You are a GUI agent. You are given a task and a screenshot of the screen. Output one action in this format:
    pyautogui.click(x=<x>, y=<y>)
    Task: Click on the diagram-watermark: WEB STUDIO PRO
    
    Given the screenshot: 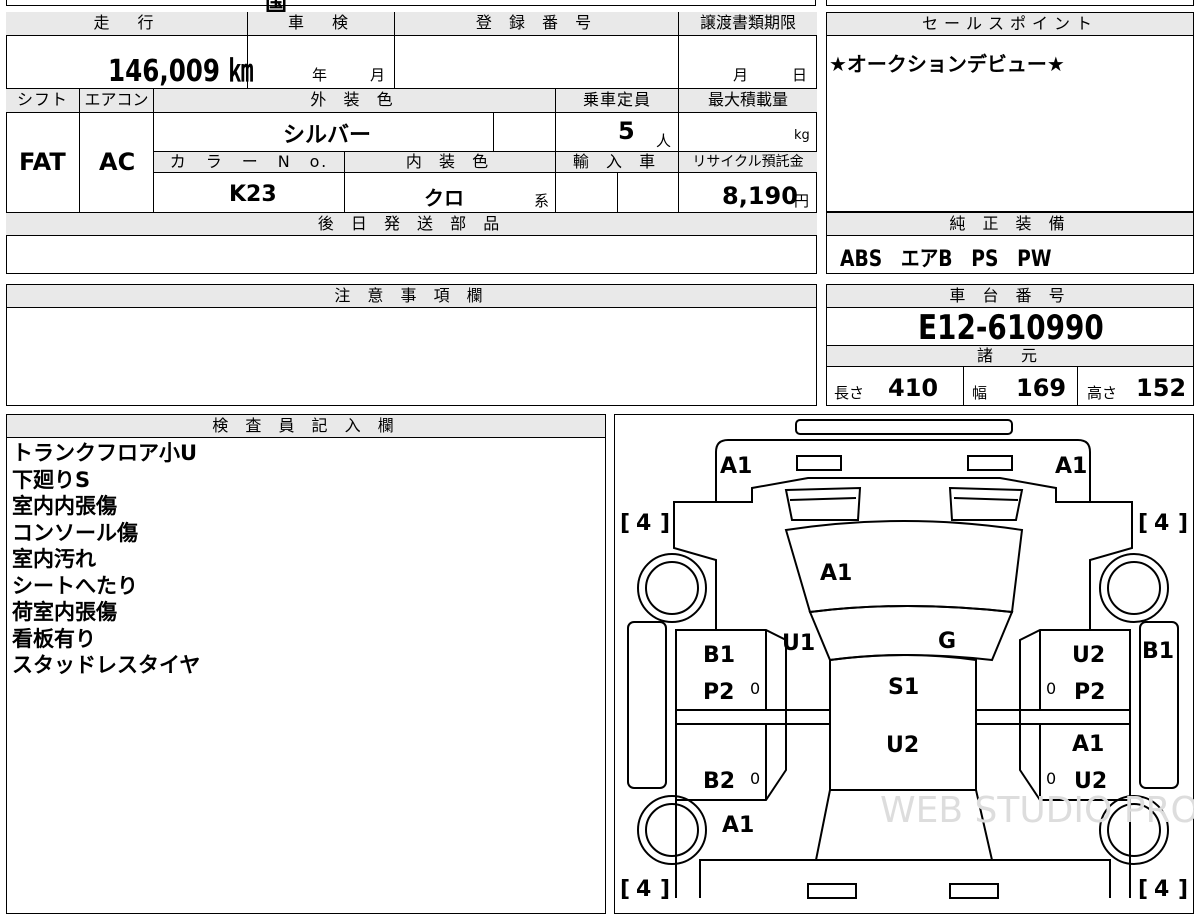 What is the action you would take?
    pyautogui.click(x=1037, y=810)
    